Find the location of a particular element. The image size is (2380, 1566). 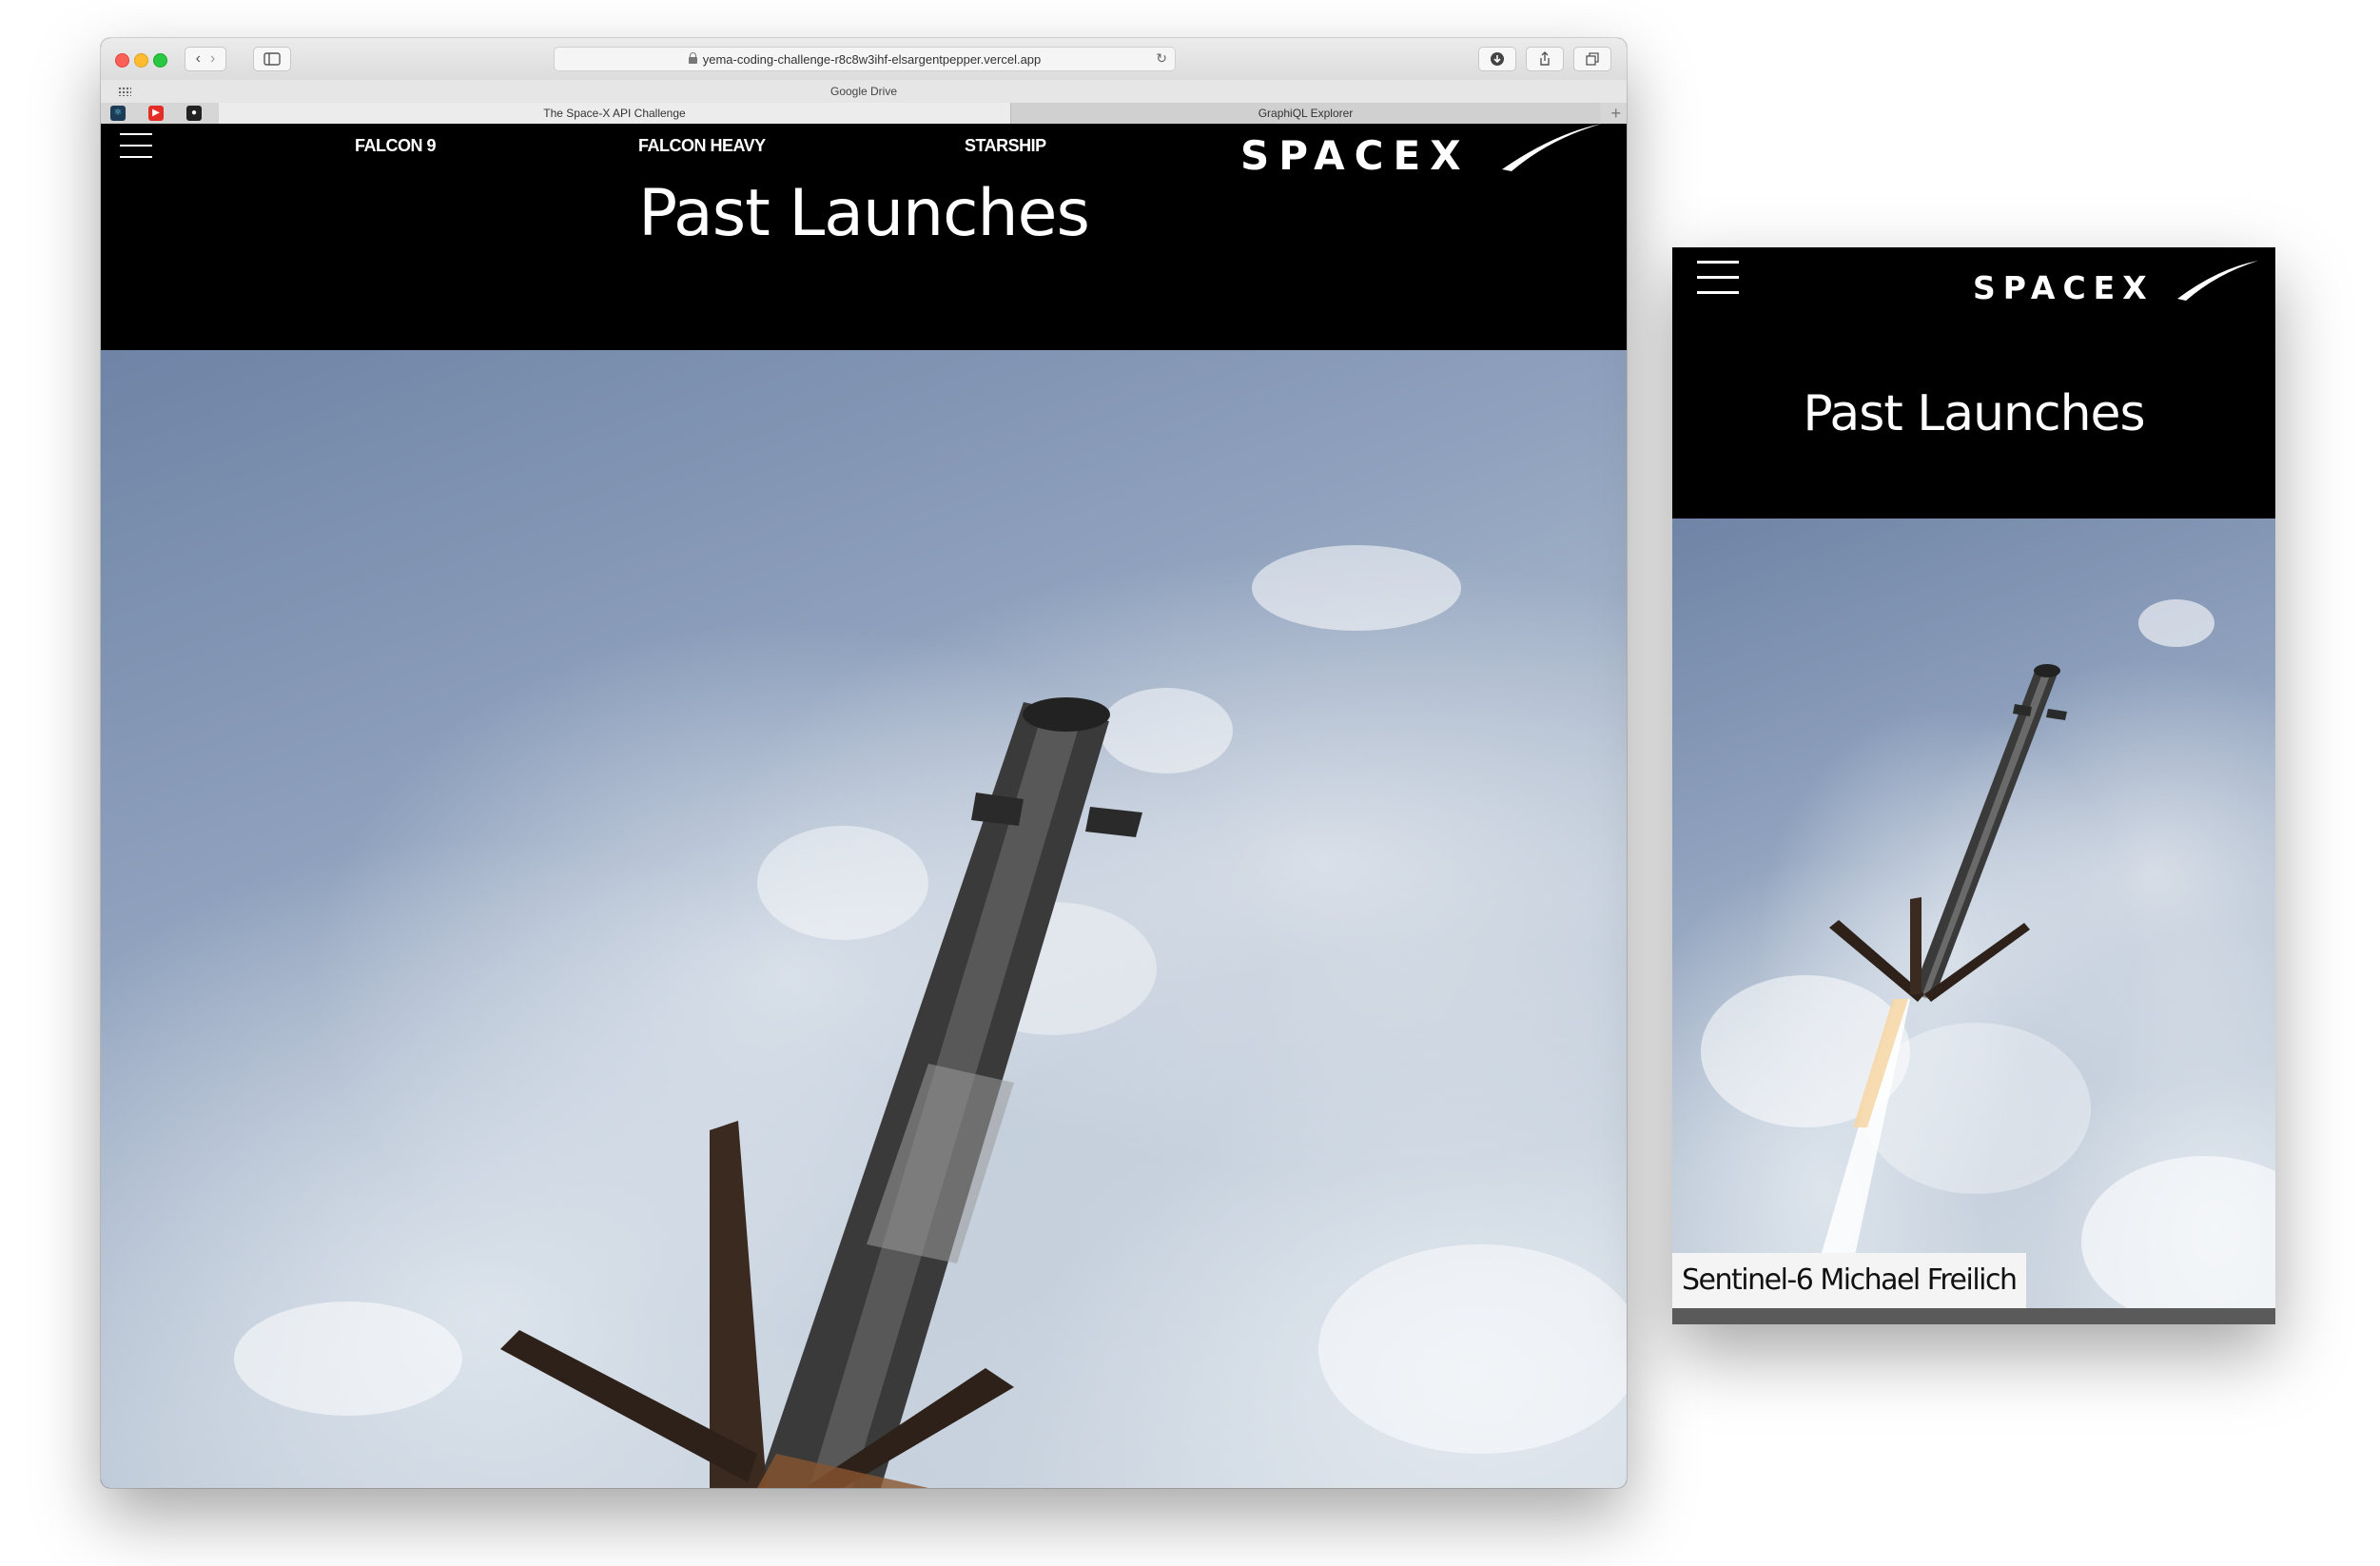

favorites-item-google-drive: Google Drive is located at coordinates (864, 91).